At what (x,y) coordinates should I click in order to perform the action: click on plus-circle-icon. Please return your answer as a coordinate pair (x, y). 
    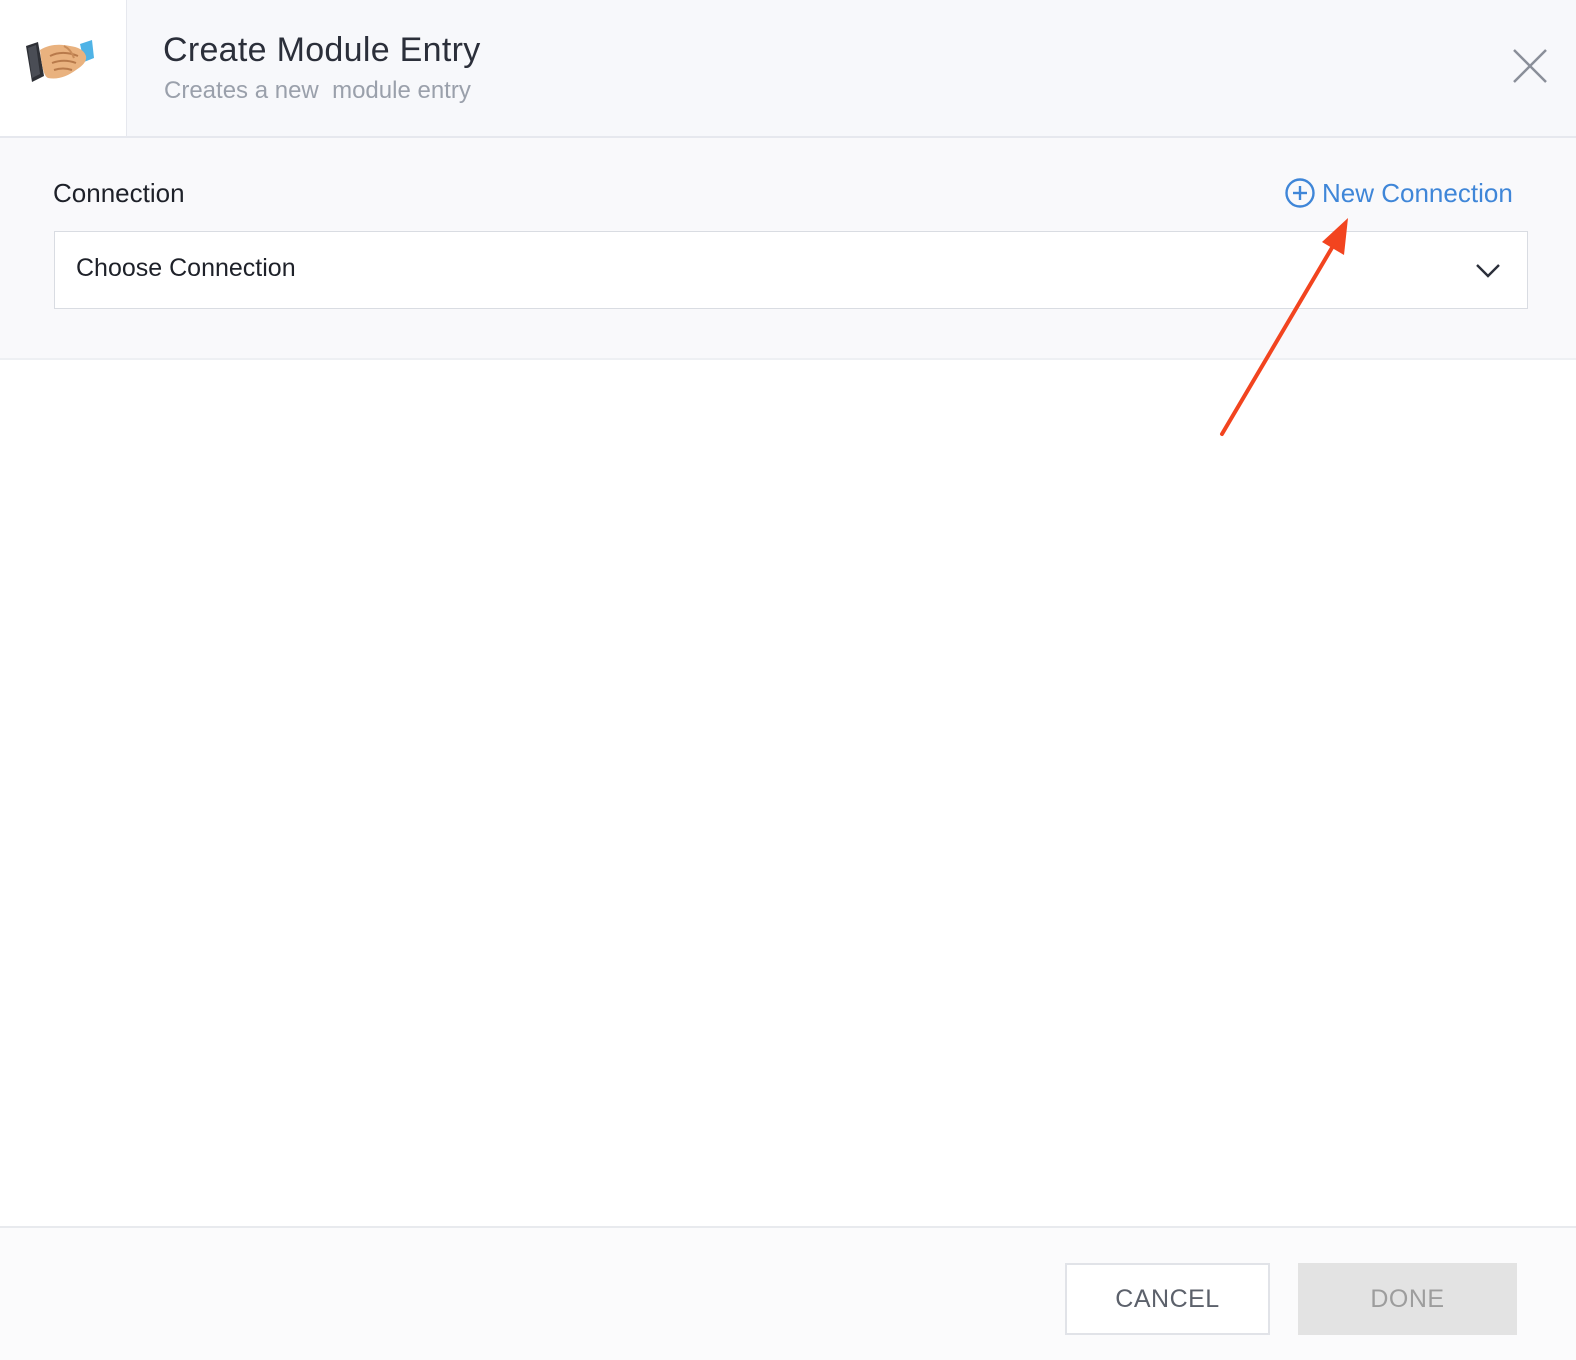
    Looking at the image, I should click on (1300, 193).